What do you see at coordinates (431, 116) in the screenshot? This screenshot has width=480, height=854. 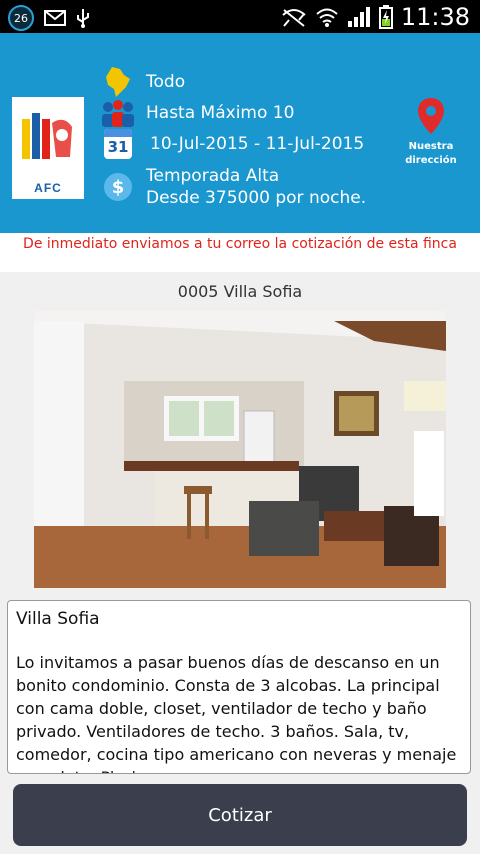 I see `location-pin-icon` at bounding box center [431, 116].